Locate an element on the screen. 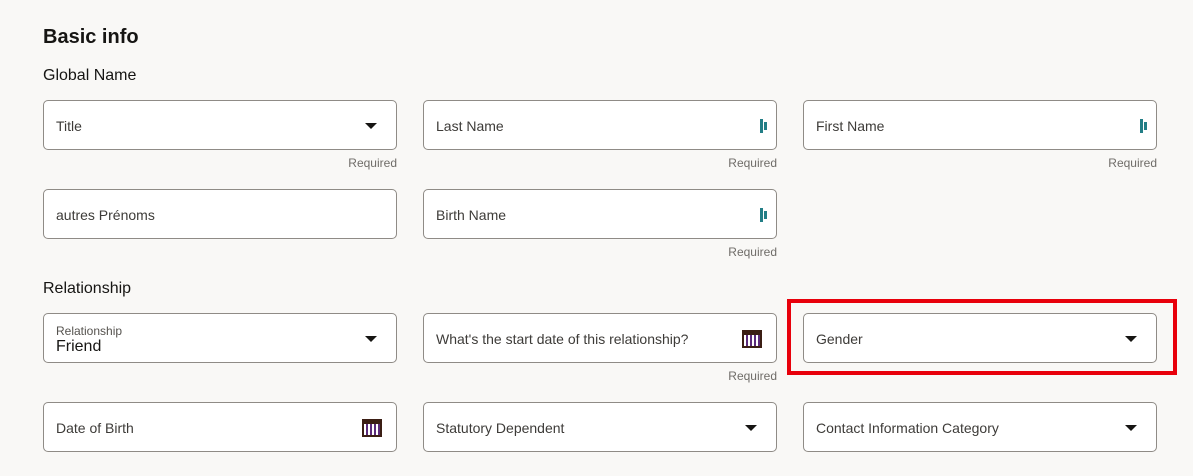  relationship-label: Relationship is located at coordinates (89, 331).